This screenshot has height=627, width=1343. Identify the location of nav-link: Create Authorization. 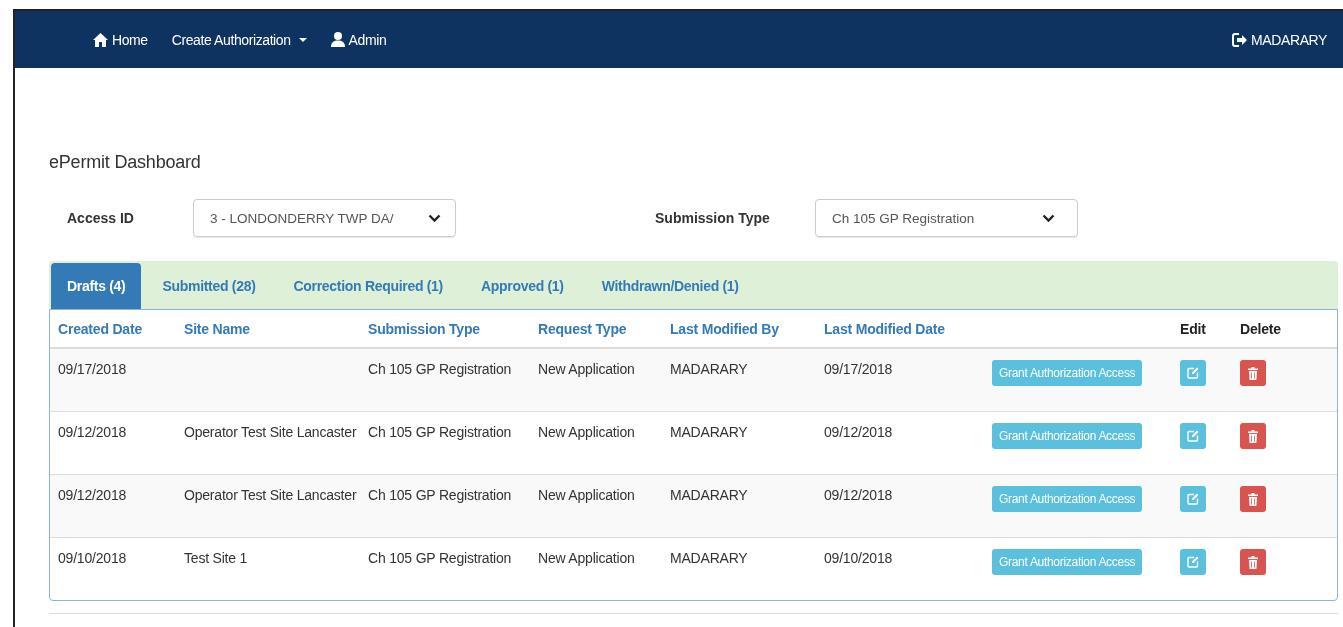
(239, 39).